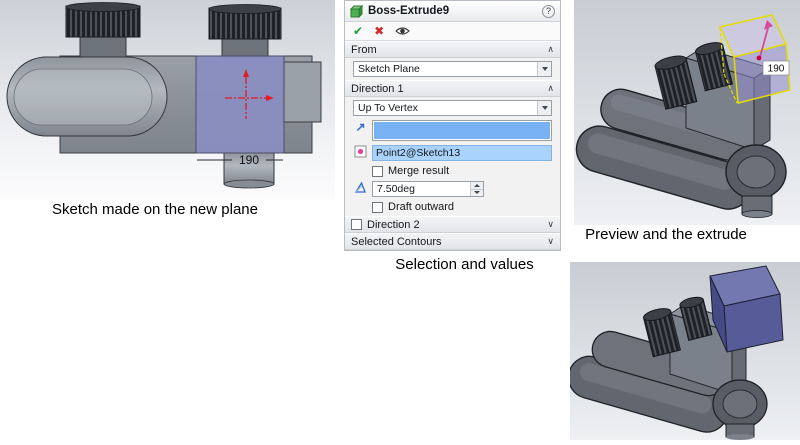 The image size is (800, 445). What do you see at coordinates (759, 58) in the screenshot?
I see `target-vertex-point` at bounding box center [759, 58].